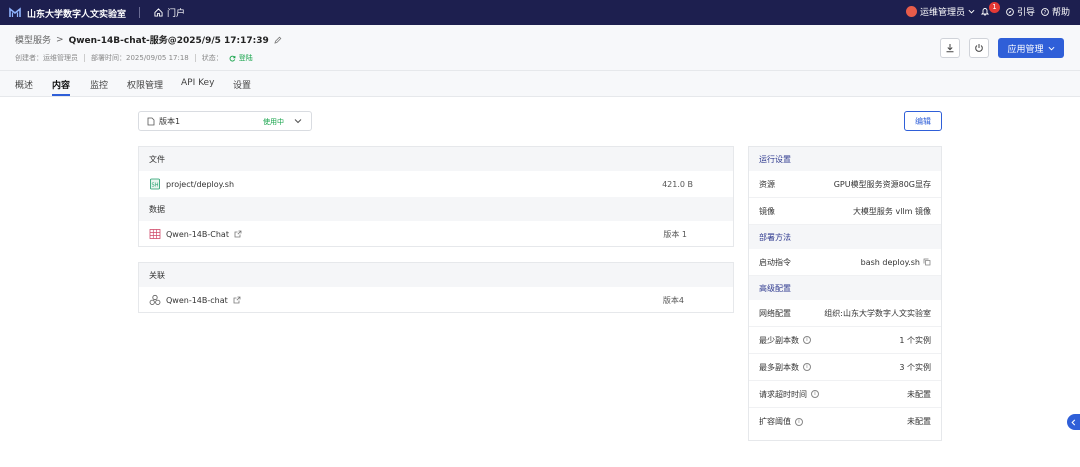 The image size is (1080, 467). What do you see at coordinates (540, 12) in the screenshot?
I see `top-nav-bar: 山东大学数字人文实验室 门户 运维管理员 1 引导 ? 帮助` at bounding box center [540, 12].